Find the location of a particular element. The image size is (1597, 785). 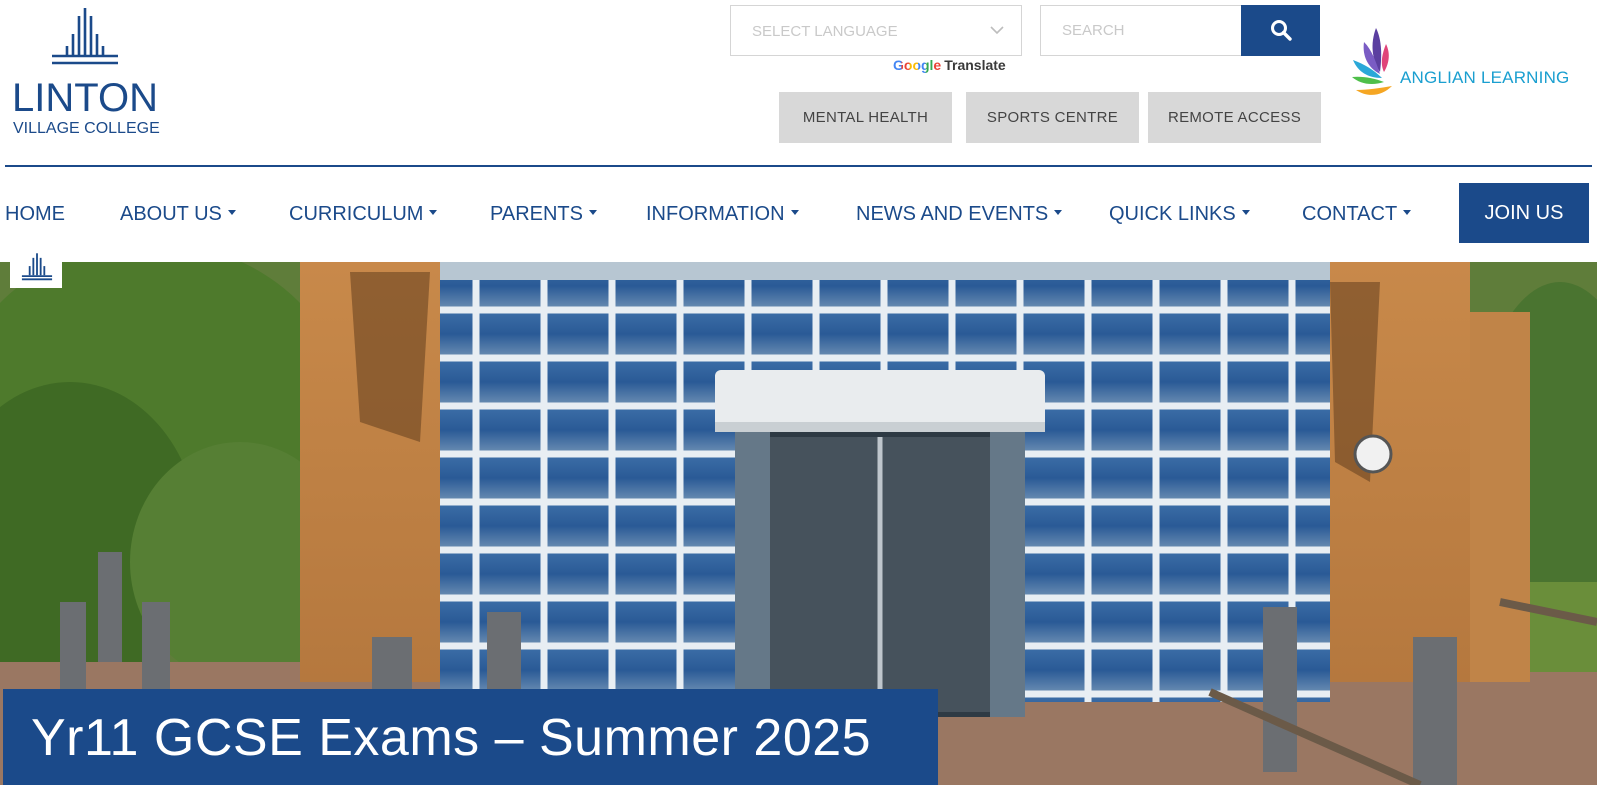

nav-curriculum: CURRICULUM is located at coordinates (363, 214).